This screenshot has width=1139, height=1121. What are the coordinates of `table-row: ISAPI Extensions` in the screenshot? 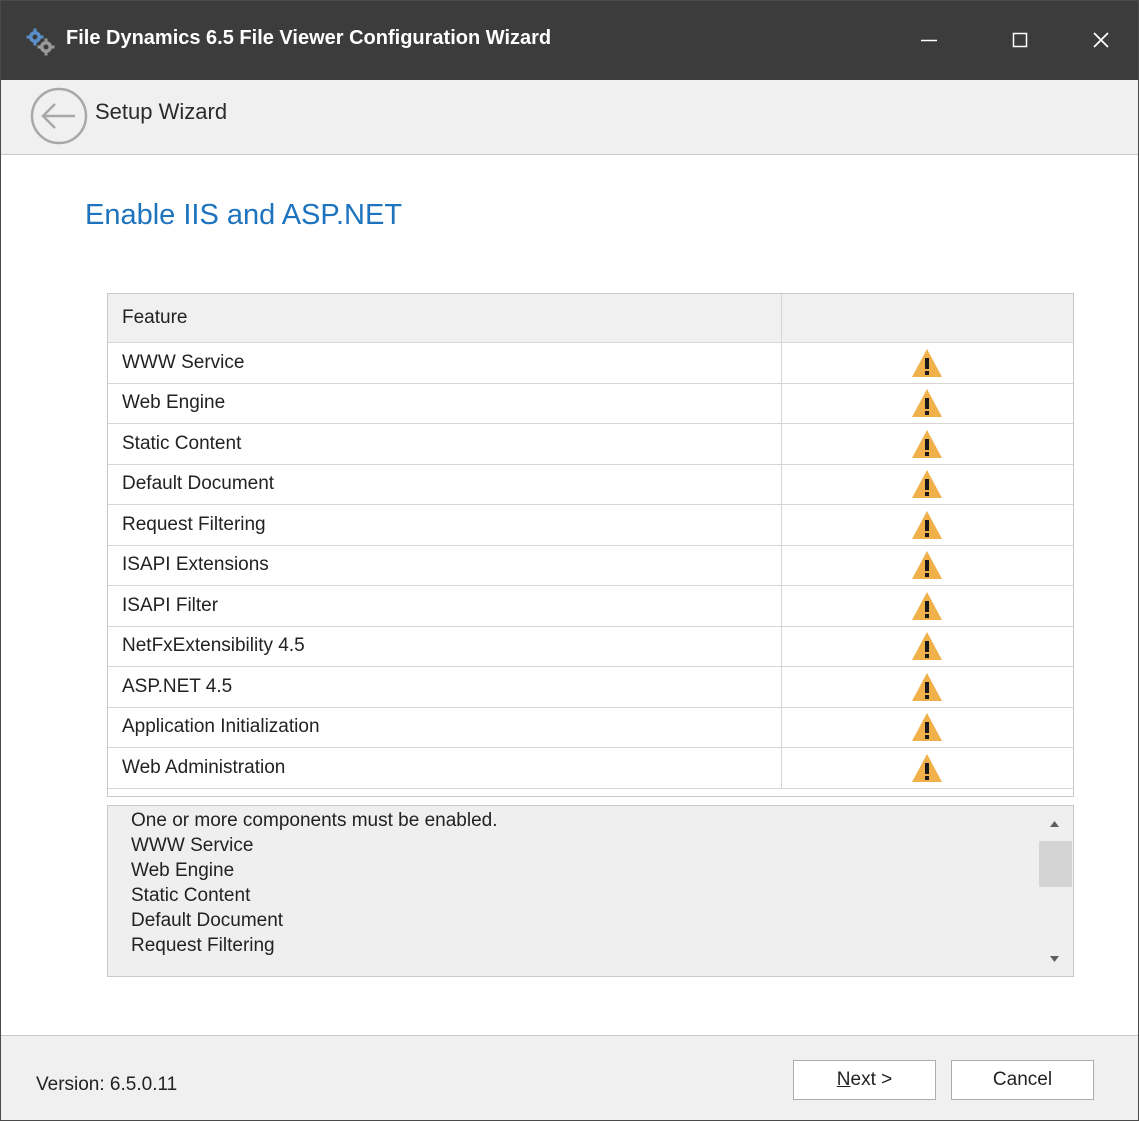 It's located at (590, 565).